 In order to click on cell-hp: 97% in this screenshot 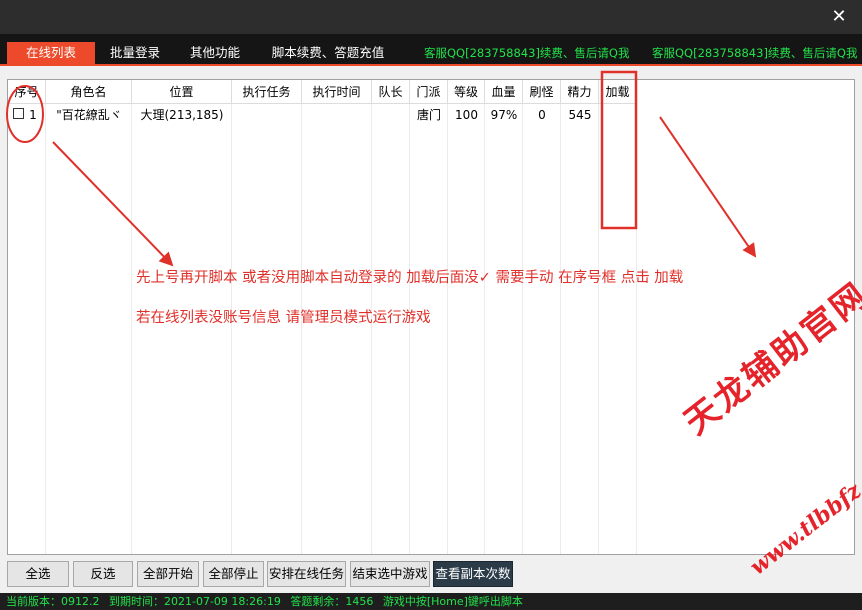, I will do `click(504, 115)`.